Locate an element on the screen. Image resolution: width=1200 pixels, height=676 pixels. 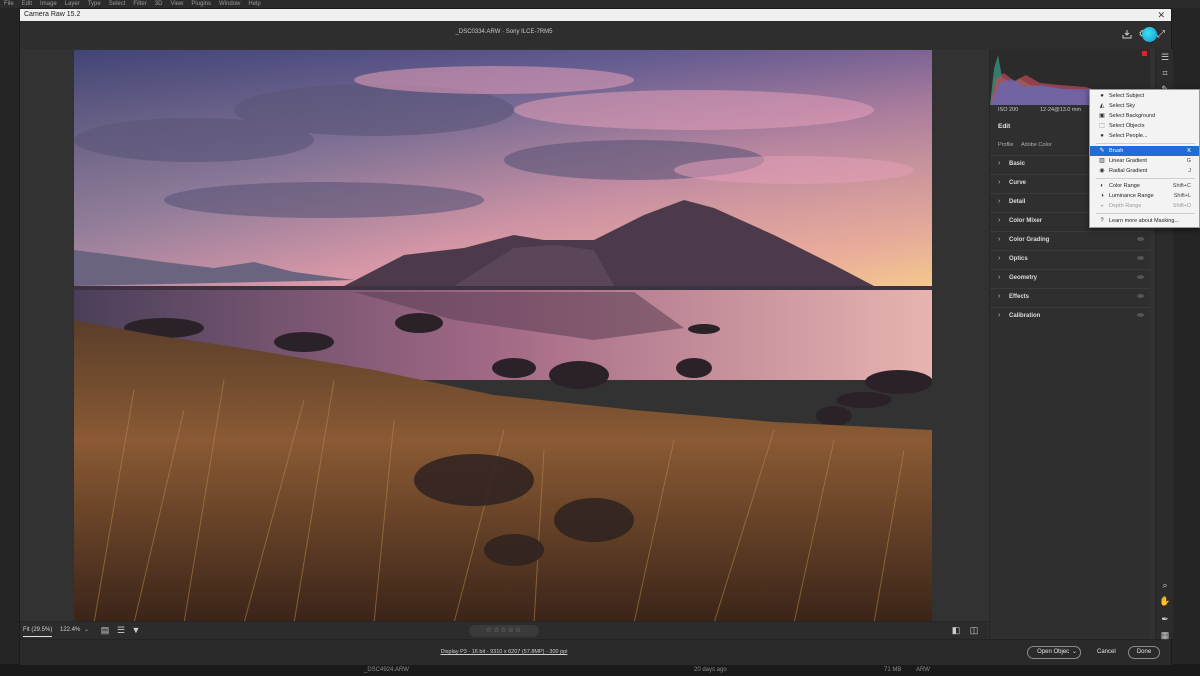
cancel-button: Cancel is located at coordinates (1106, 652).